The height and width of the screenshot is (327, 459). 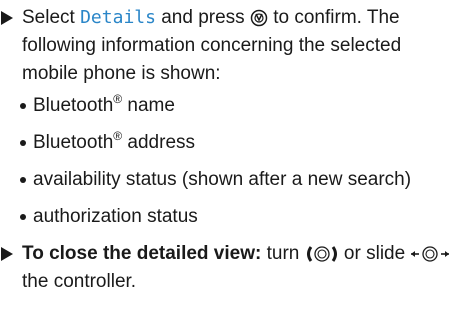 I want to click on step2-text-after: the controller., so click(x=79, y=281).